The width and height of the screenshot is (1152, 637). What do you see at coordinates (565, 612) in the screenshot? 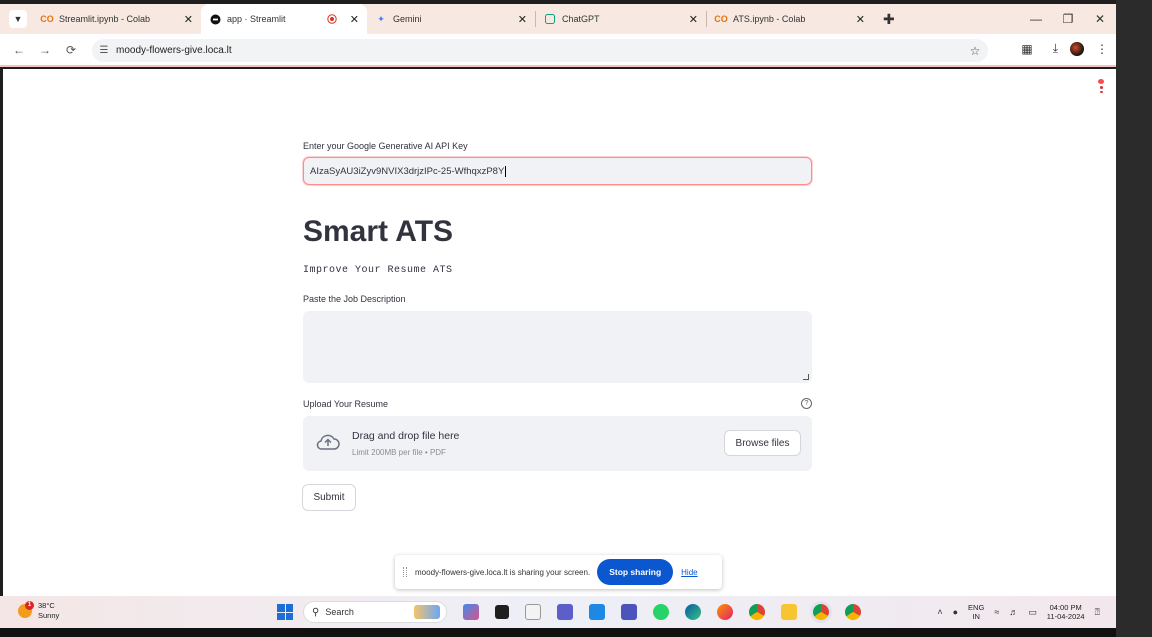
I see `teams-icon` at bounding box center [565, 612].